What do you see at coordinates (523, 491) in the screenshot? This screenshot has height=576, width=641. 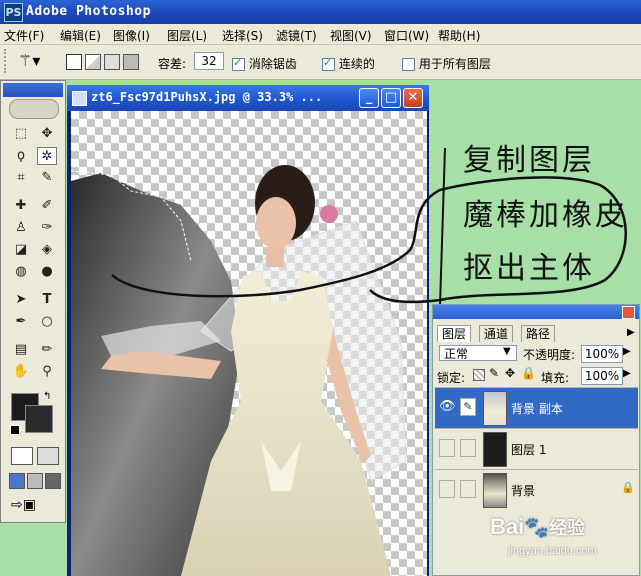 I see `layer-name: 背景` at bounding box center [523, 491].